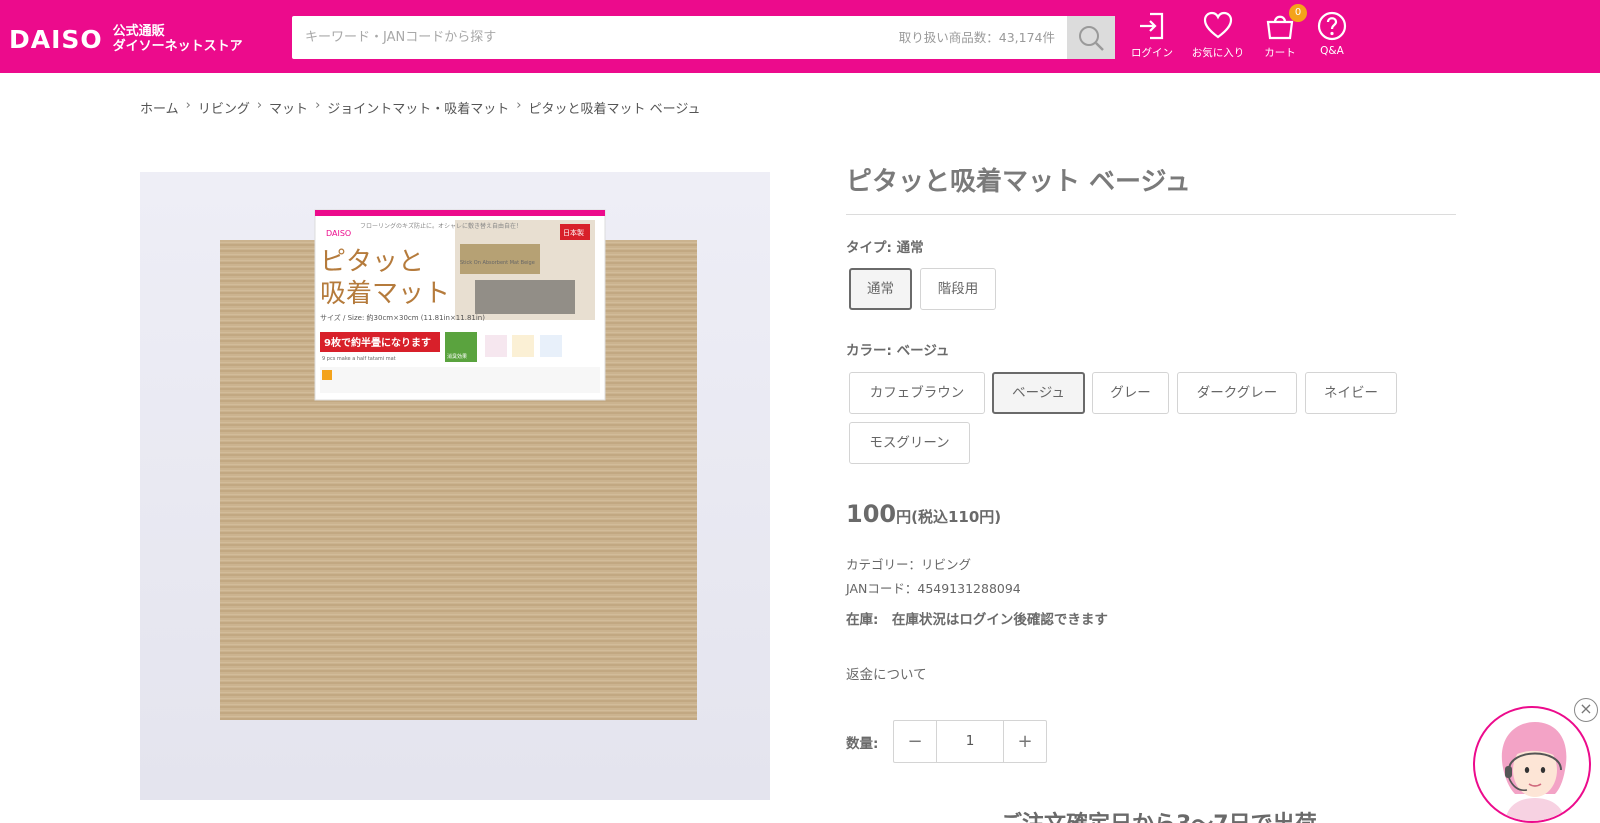 Image resolution: width=1600 pixels, height=823 pixels. I want to click on search-icon, so click(1091, 38).